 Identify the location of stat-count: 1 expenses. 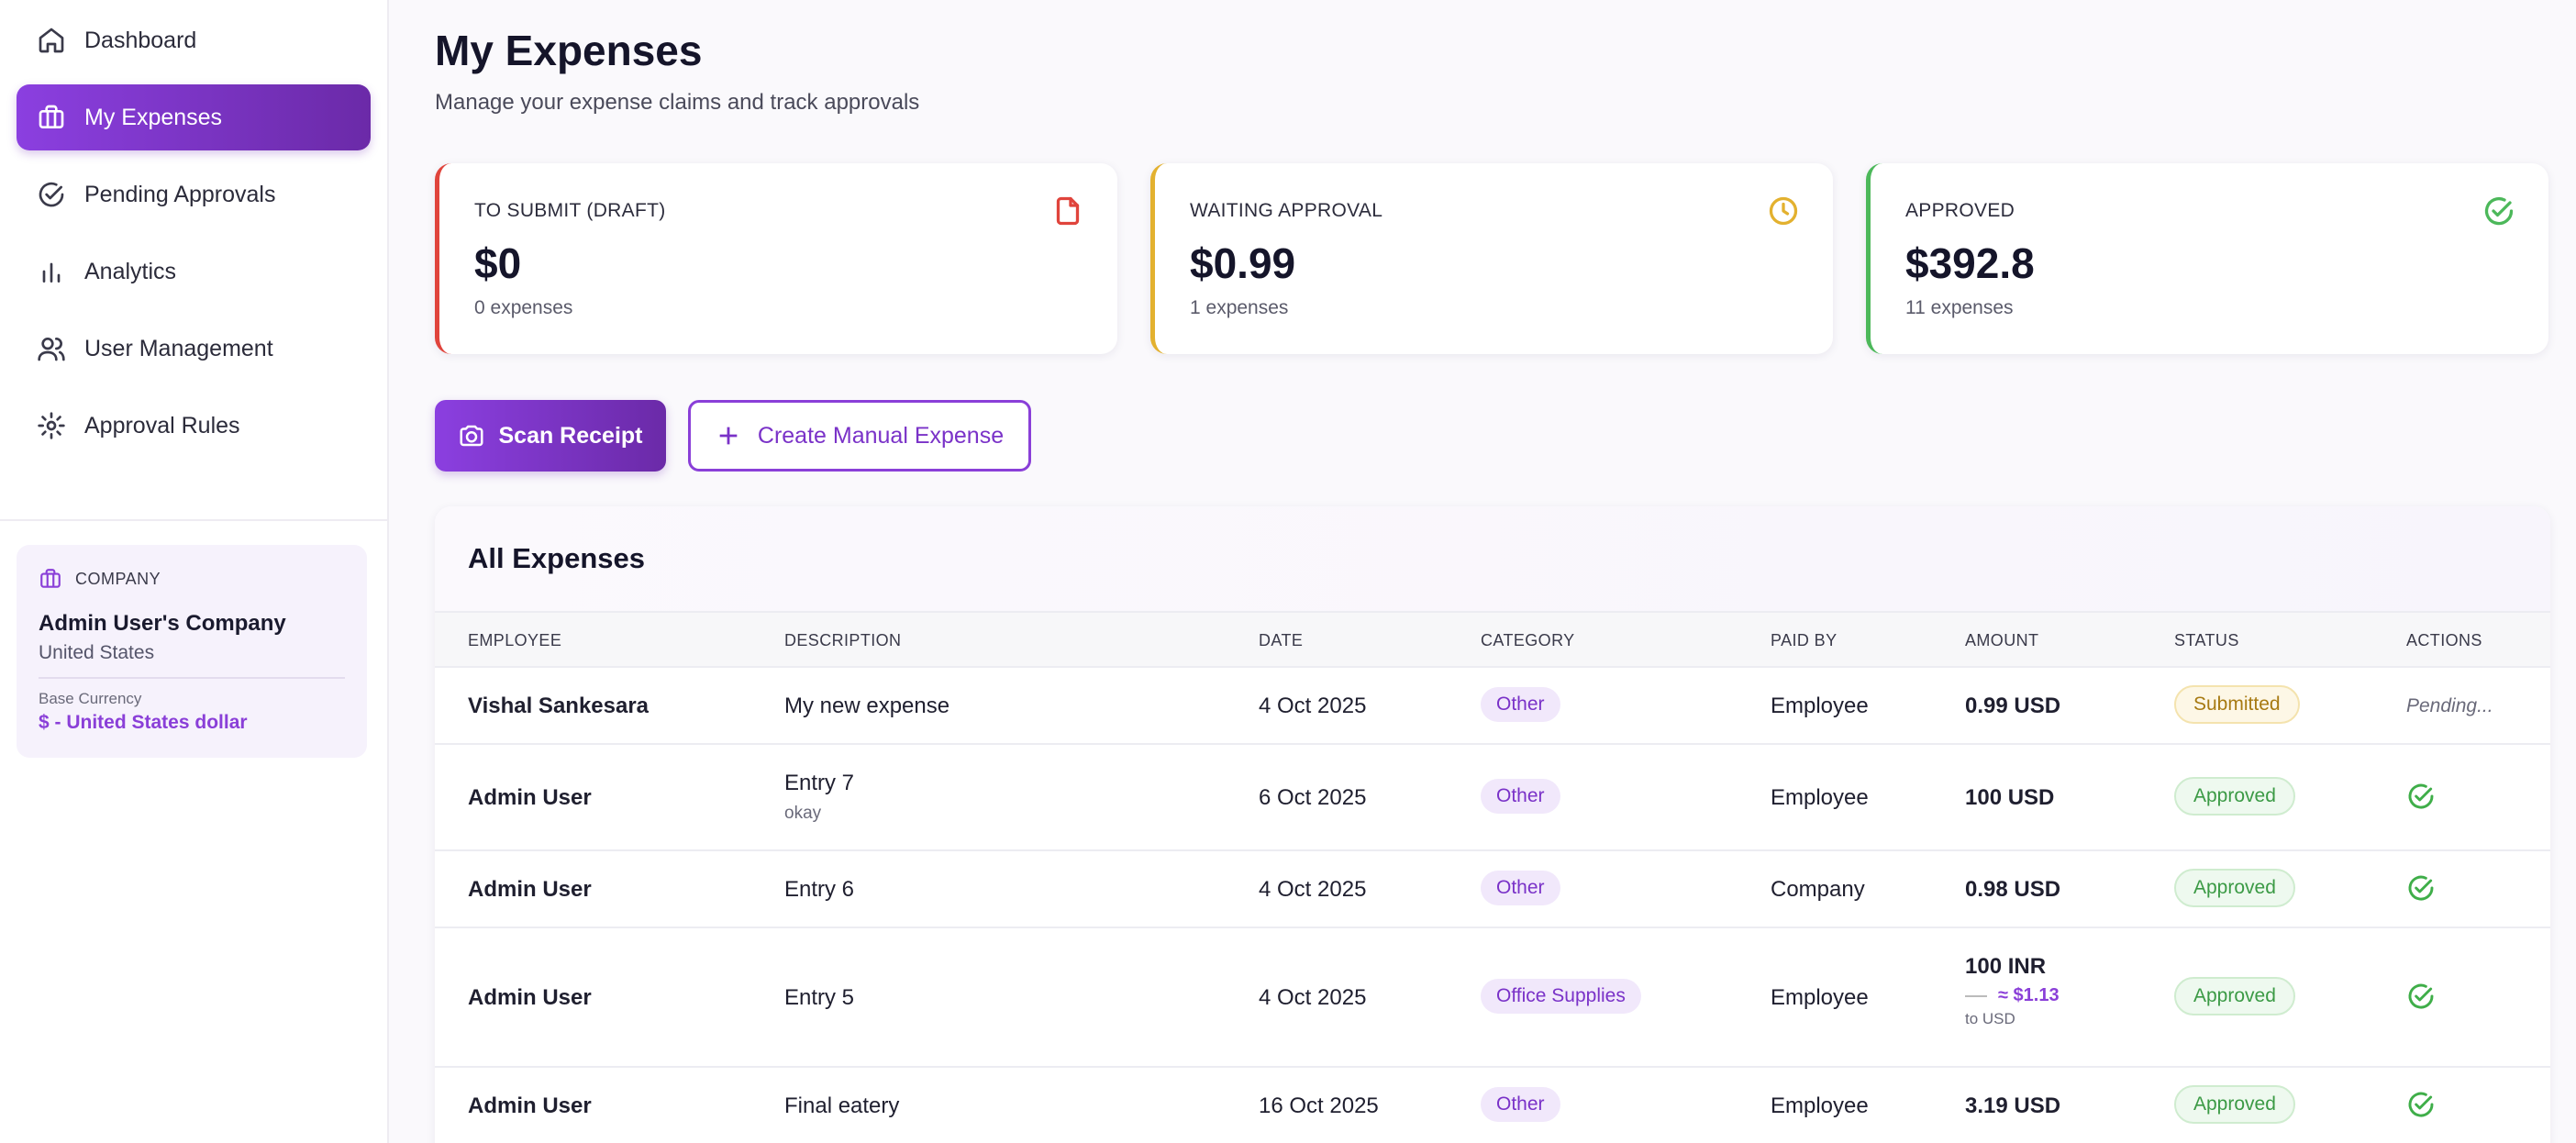
(1239, 307).